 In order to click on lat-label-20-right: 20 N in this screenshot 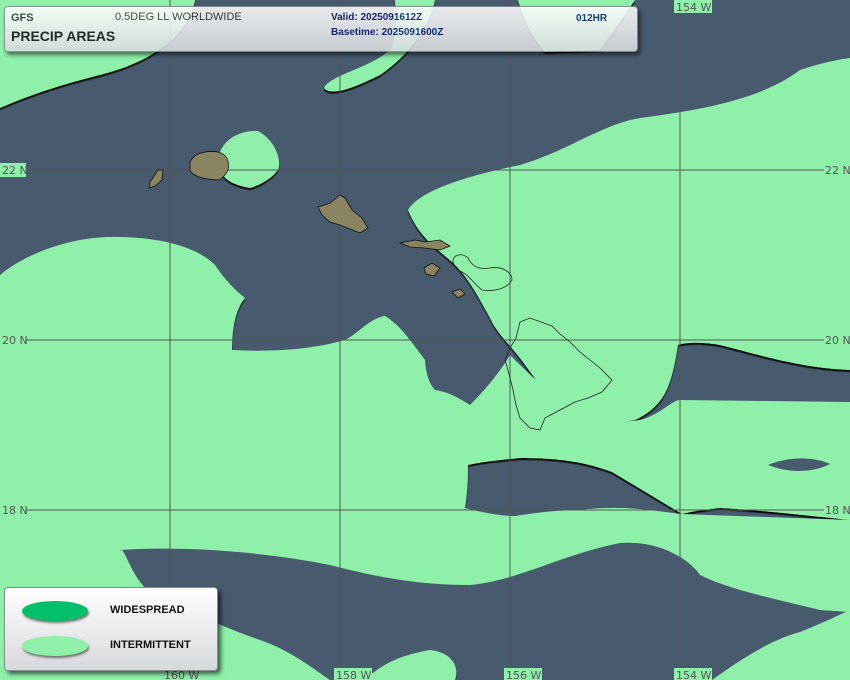, I will do `click(837, 340)`.